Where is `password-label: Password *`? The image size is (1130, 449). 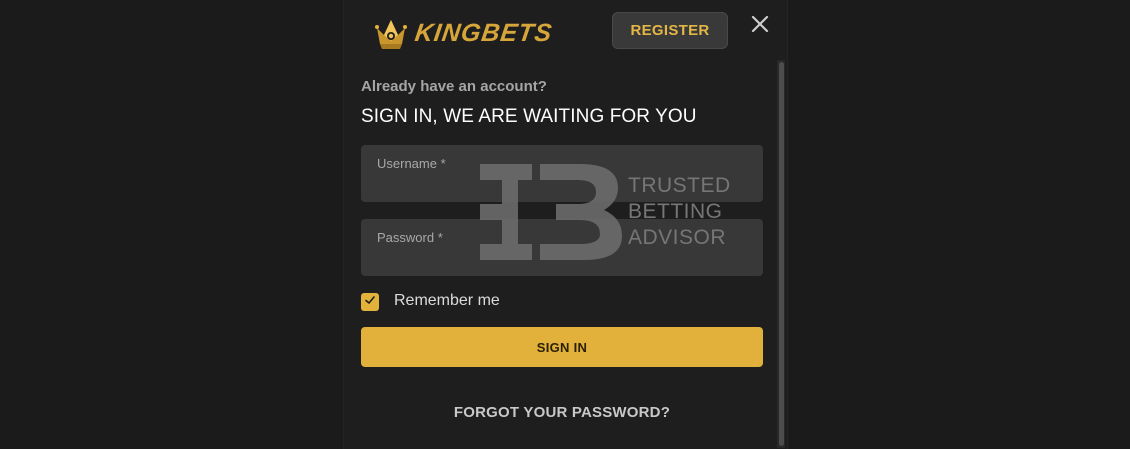 password-label: Password * is located at coordinates (410, 237).